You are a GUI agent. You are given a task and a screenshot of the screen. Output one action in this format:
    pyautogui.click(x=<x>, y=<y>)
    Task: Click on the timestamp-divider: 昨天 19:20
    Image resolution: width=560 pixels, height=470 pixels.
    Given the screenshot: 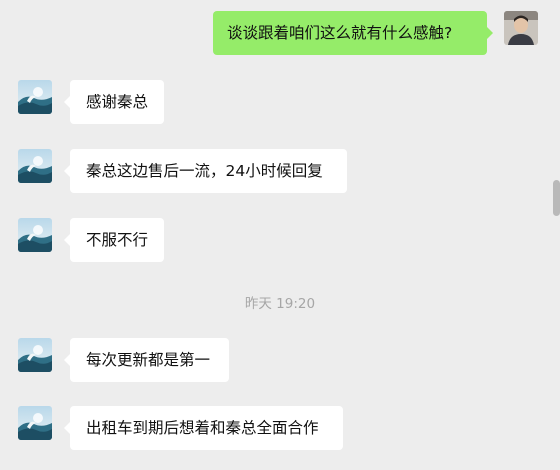 What is the action you would take?
    pyautogui.click(x=280, y=304)
    